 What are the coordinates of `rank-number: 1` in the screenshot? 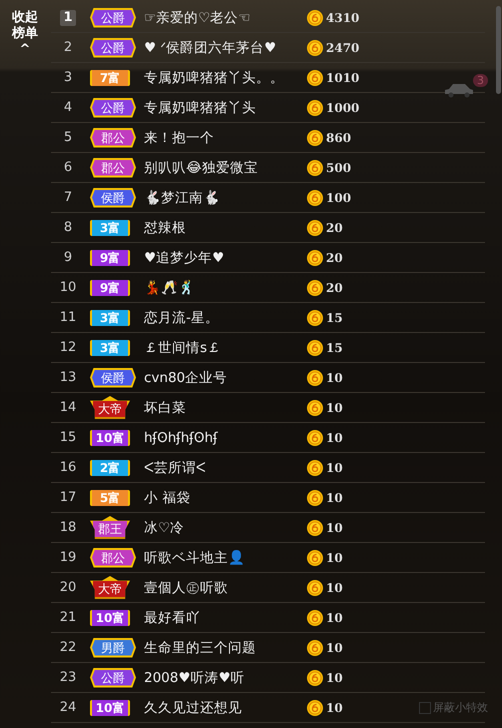 It's located at (68, 18).